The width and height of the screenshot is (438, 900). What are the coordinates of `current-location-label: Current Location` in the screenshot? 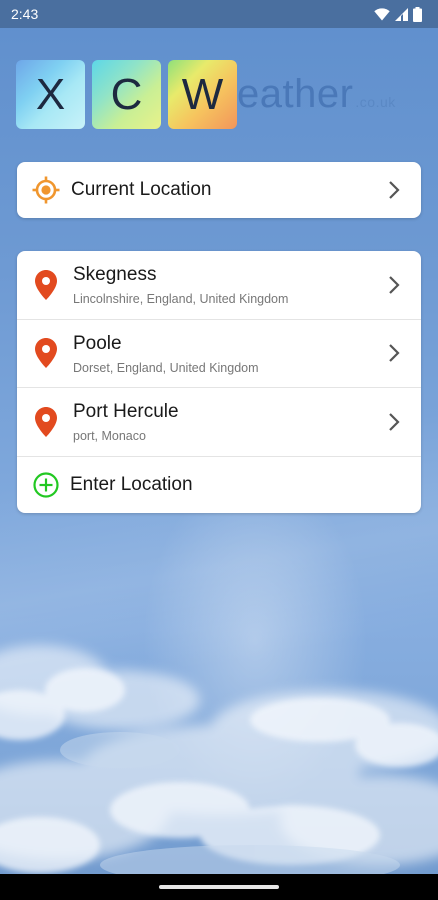 It's located at (141, 189).